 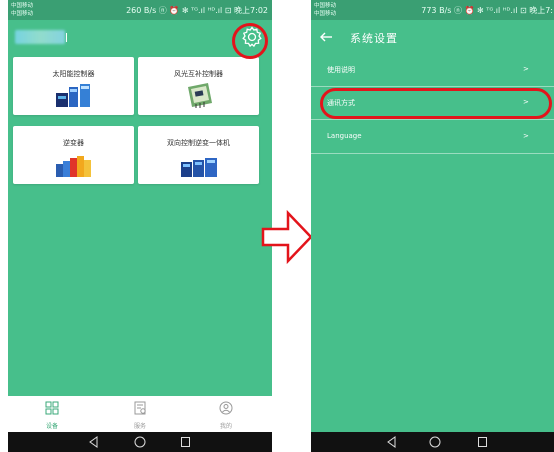 I want to click on nav-item-devices: 设备, so click(x=52, y=415).